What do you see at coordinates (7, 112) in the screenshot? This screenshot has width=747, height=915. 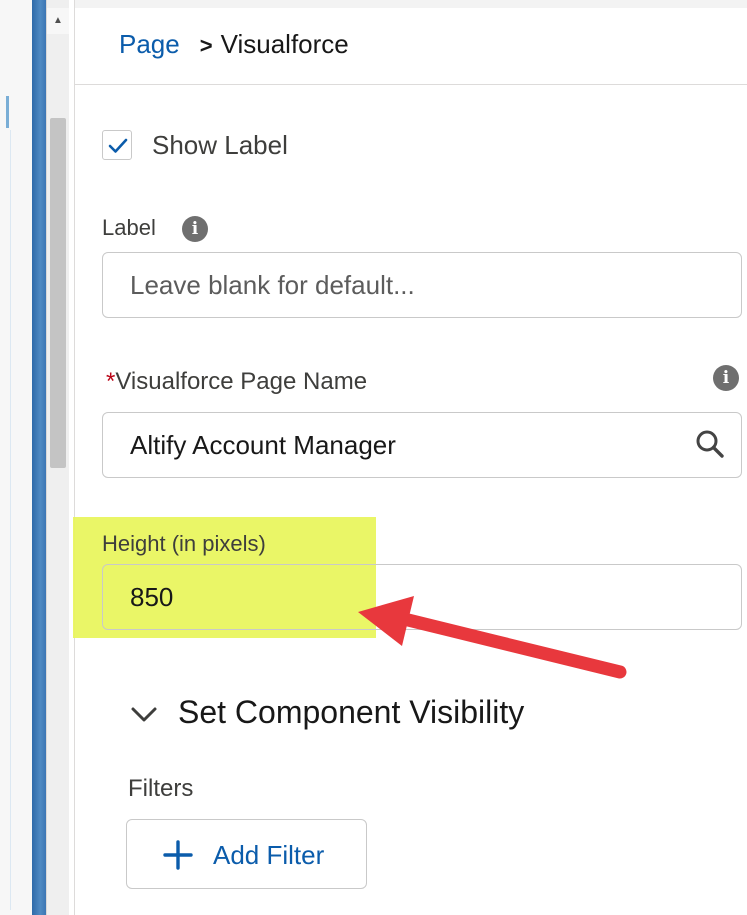 I see `gutter-marker` at bounding box center [7, 112].